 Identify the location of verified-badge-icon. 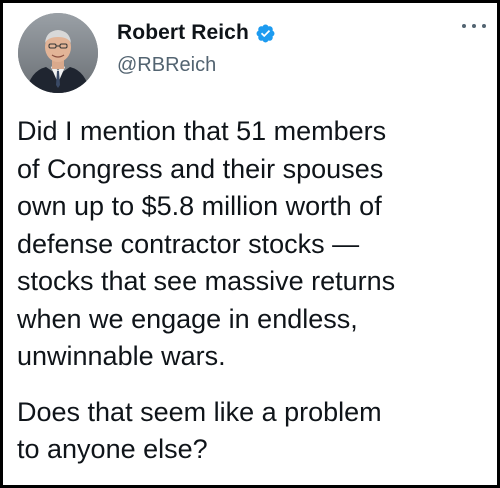
(265, 33).